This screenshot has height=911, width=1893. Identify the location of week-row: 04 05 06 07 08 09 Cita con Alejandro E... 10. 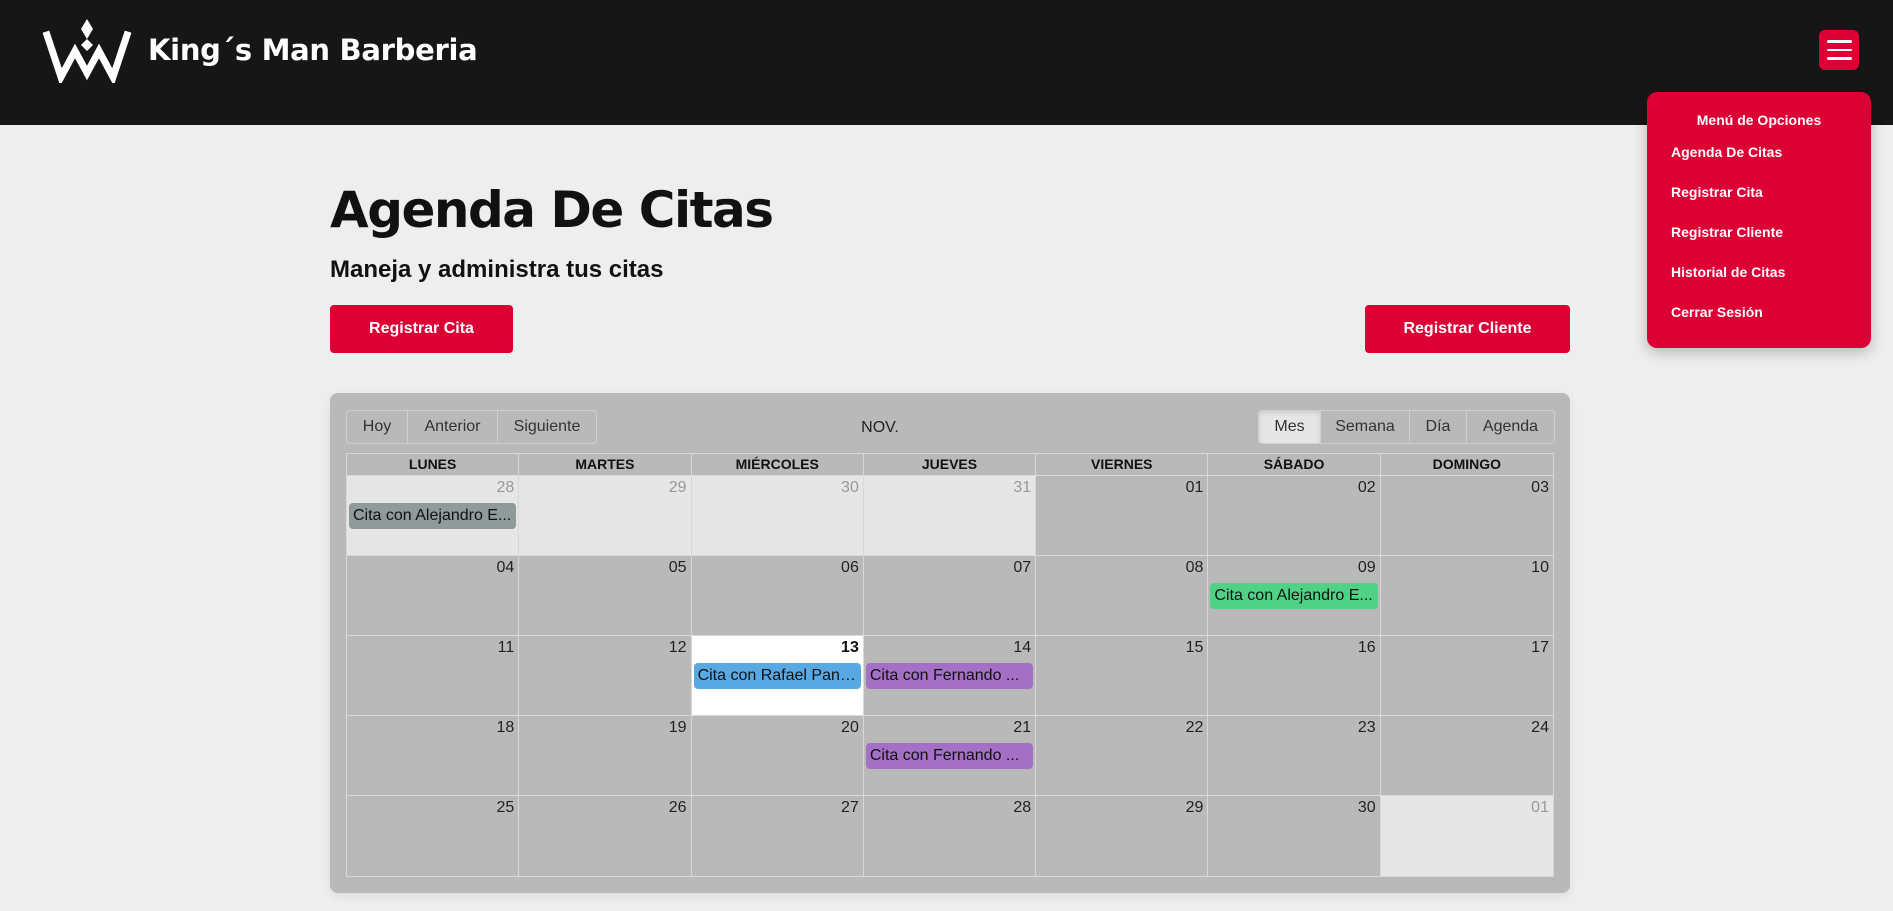
(950, 596).